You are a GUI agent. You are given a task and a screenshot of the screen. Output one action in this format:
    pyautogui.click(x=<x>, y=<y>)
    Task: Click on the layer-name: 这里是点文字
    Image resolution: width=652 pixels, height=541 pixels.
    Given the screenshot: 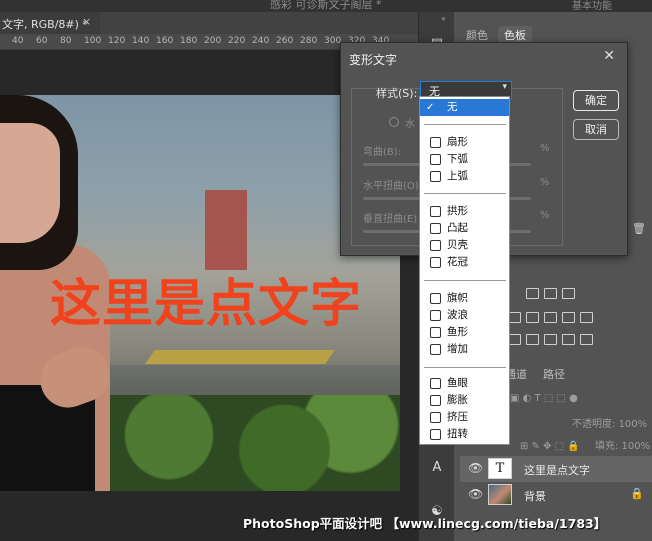 What is the action you would take?
    pyautogui.click(x=557, y=470)
    